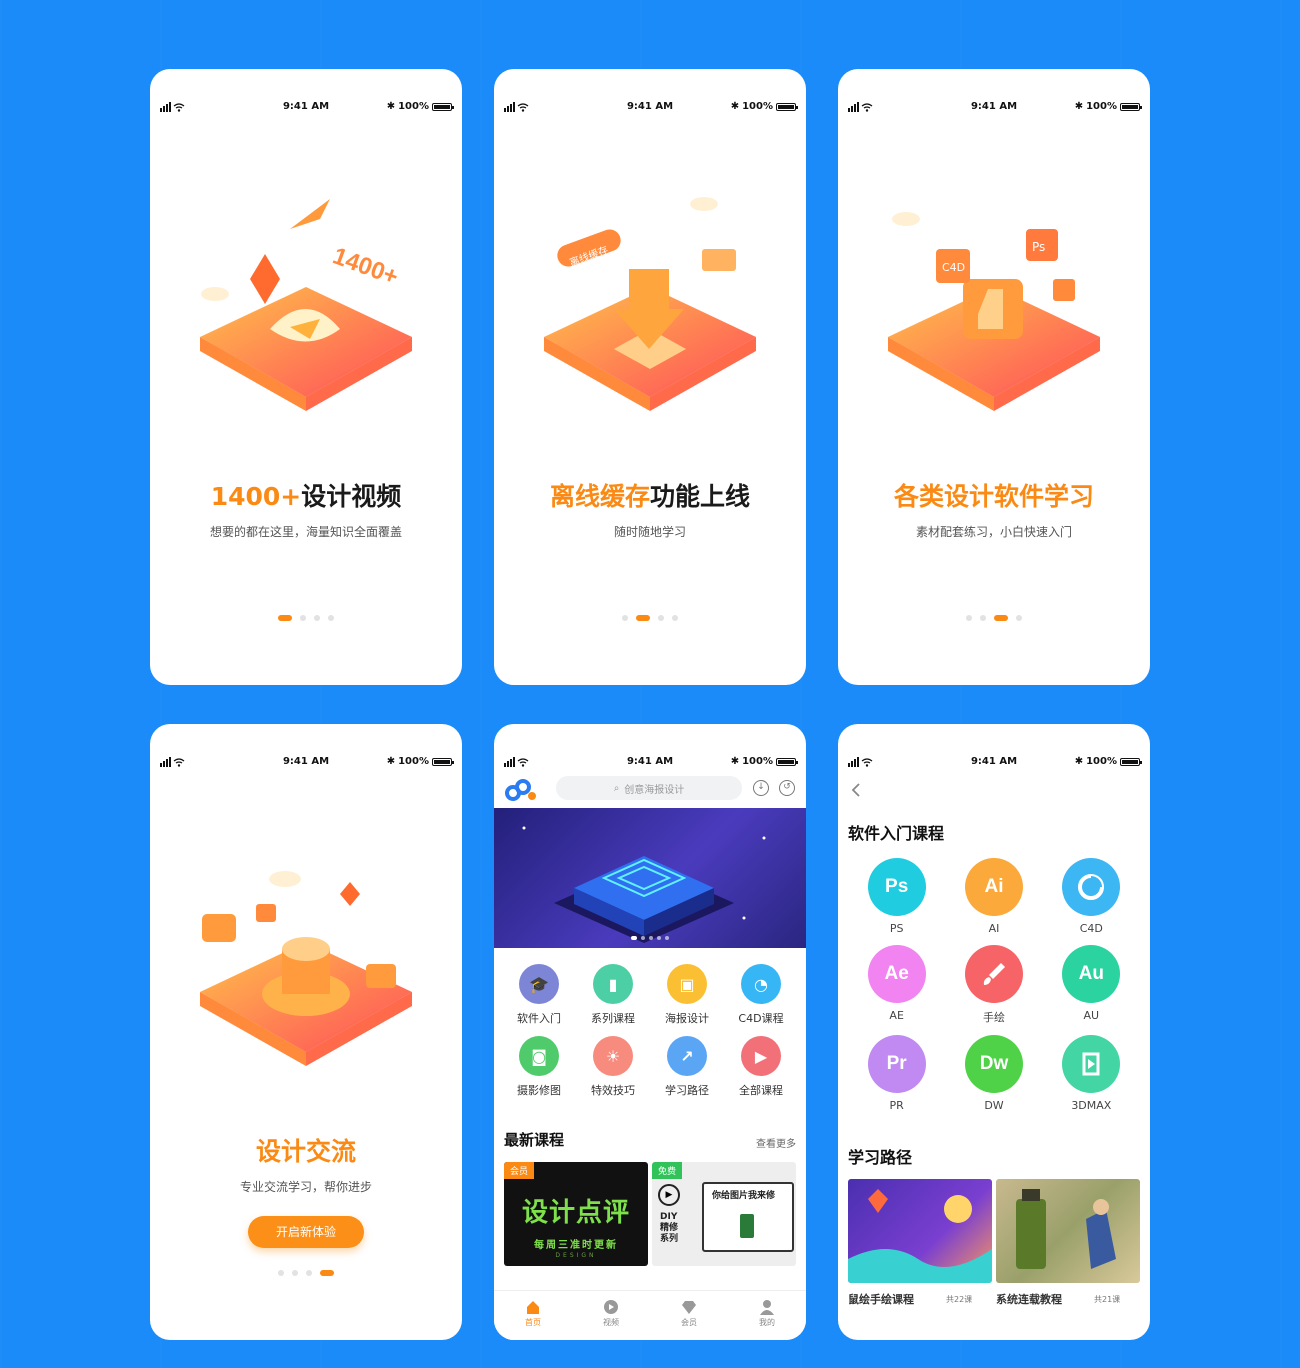 This screenshot has width=1300, height=1368. What do you see at coordinates (744, 1196) in the screenshot?
I see `card-headline: 你给图片我来修` at bounding box center [744, 1196].